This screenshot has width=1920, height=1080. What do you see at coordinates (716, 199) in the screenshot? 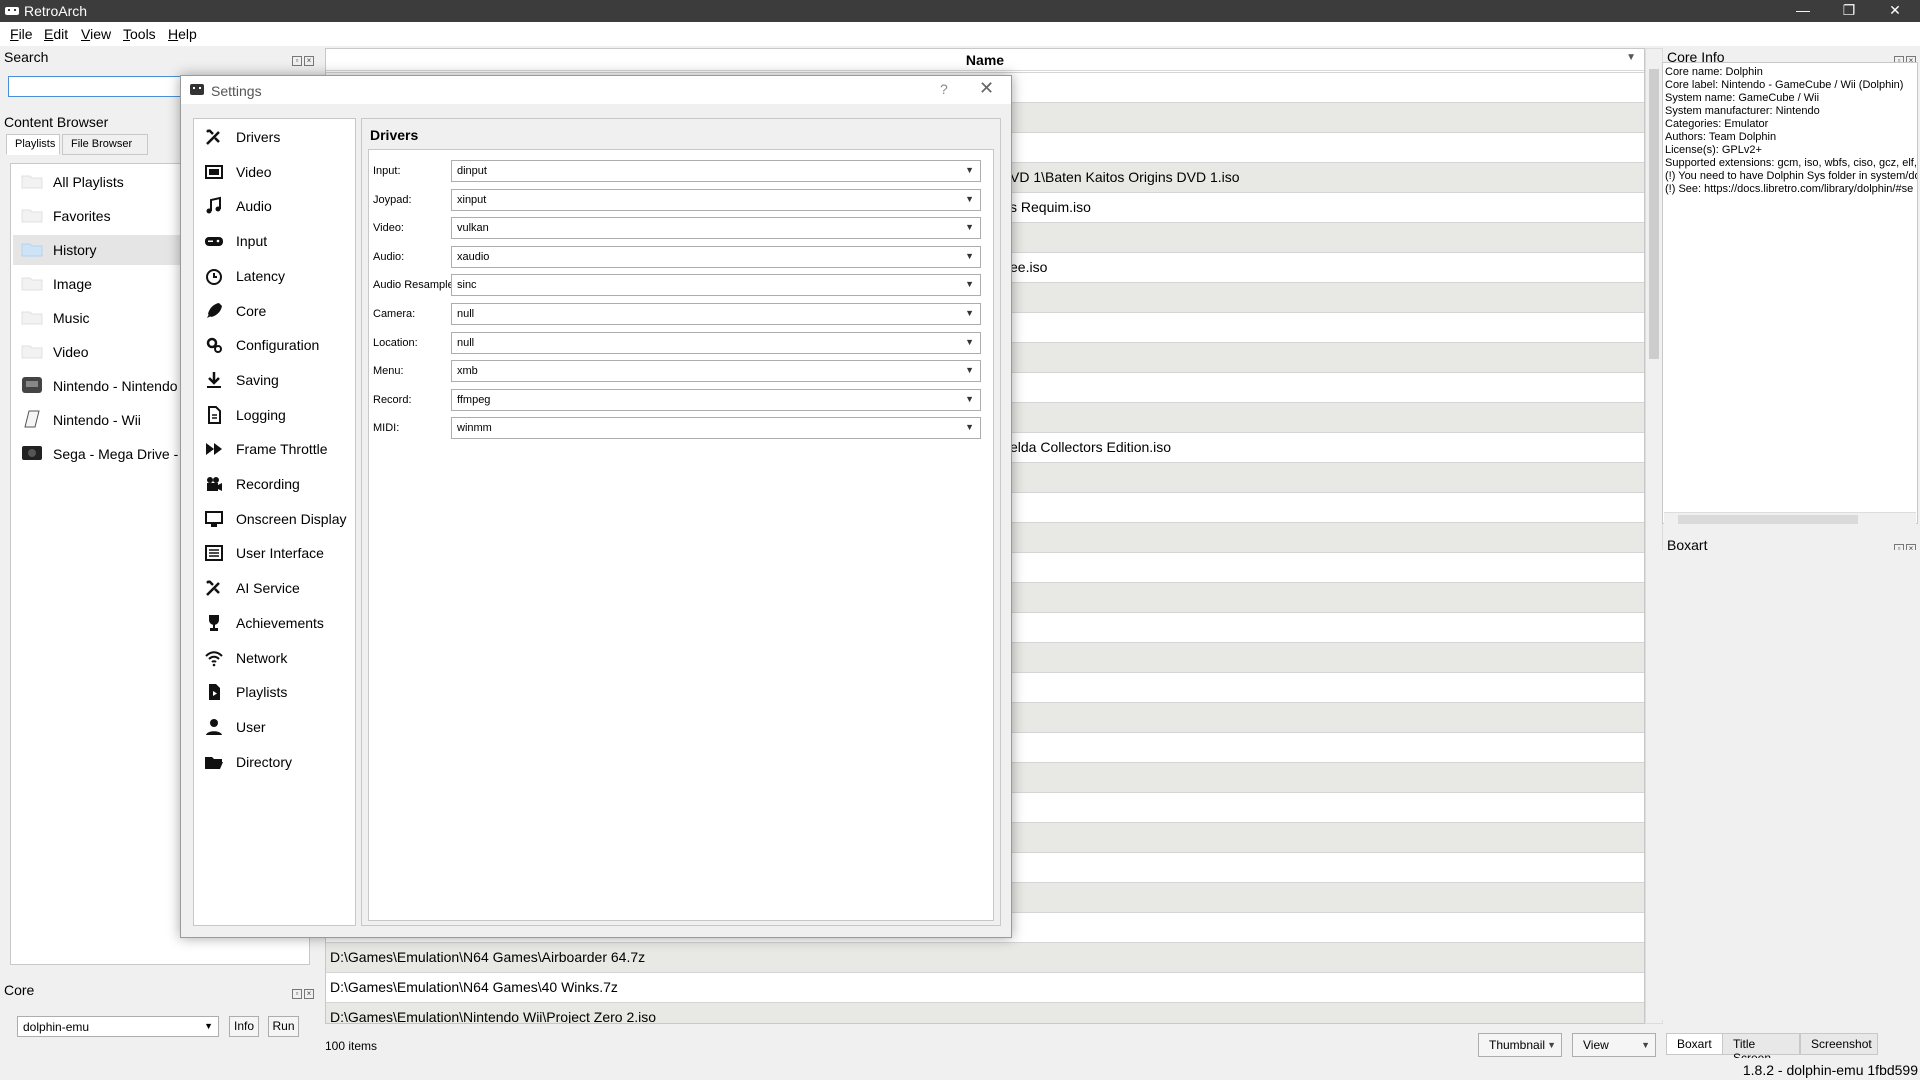
I see `driver-select-joypad: xinput ▼` at bounding box center [716, 199].